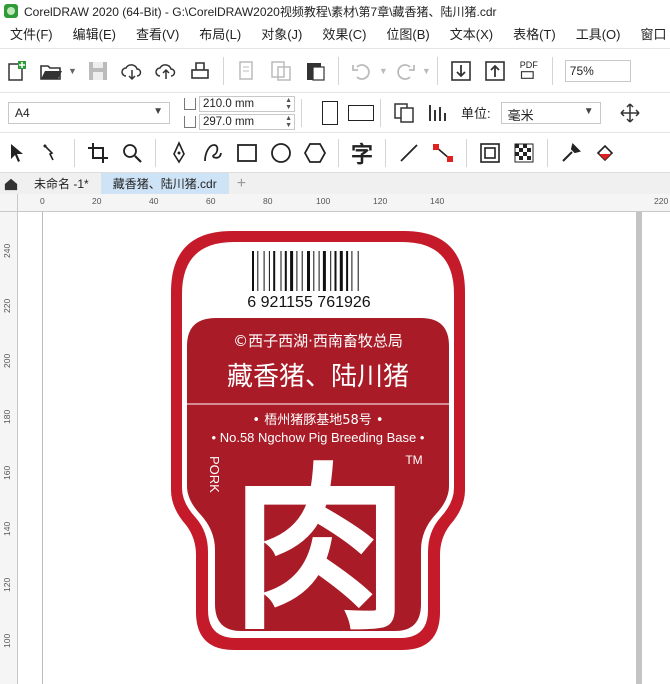 This screenshot has width=670, height=684. Describe the element at coordinates (214, 474) in the screenshot. I see `pork-label: PORK` at that location.